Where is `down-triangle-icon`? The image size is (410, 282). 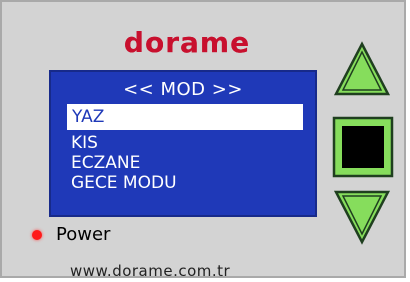 down-triangle-icon is located at coordinates (362, 217).